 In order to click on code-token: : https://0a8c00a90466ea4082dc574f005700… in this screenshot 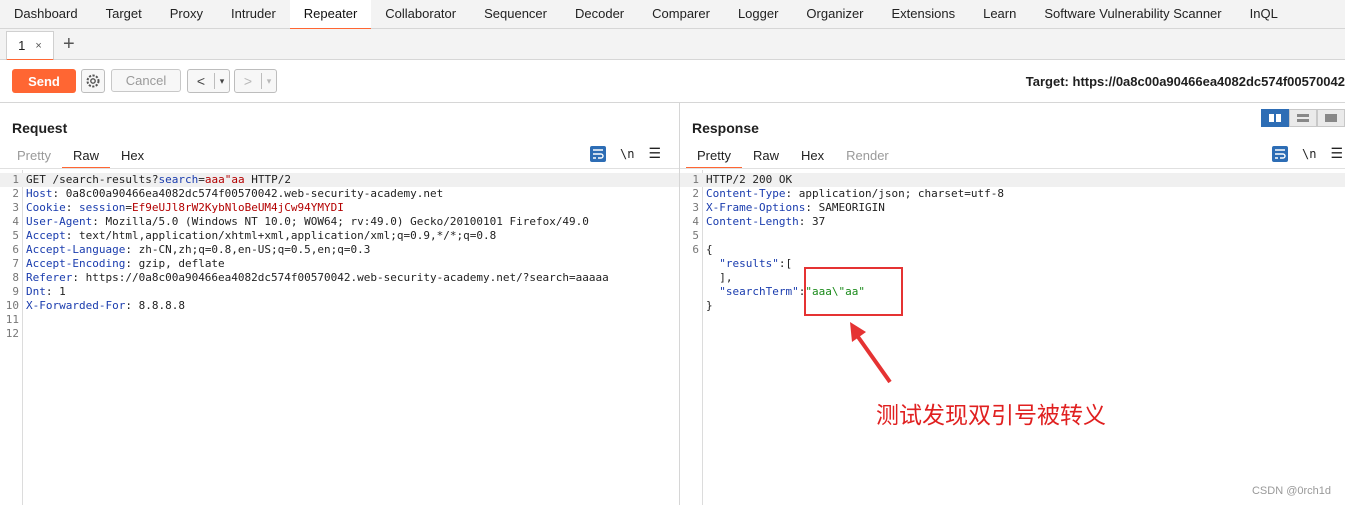, I will do `click(340, 277)`.